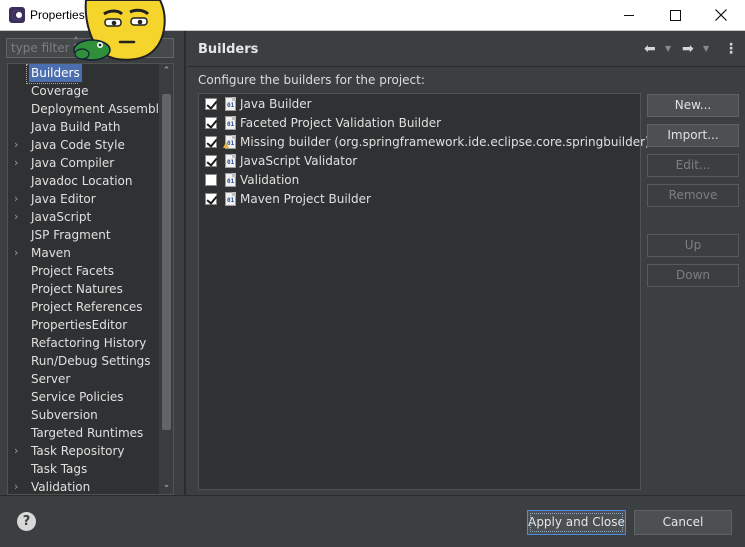 This screenshot has height=547, width=745. Describe the element at coordinates (84, 343) in the screenshot. I see `tree-item: Refactoring History` at that location.